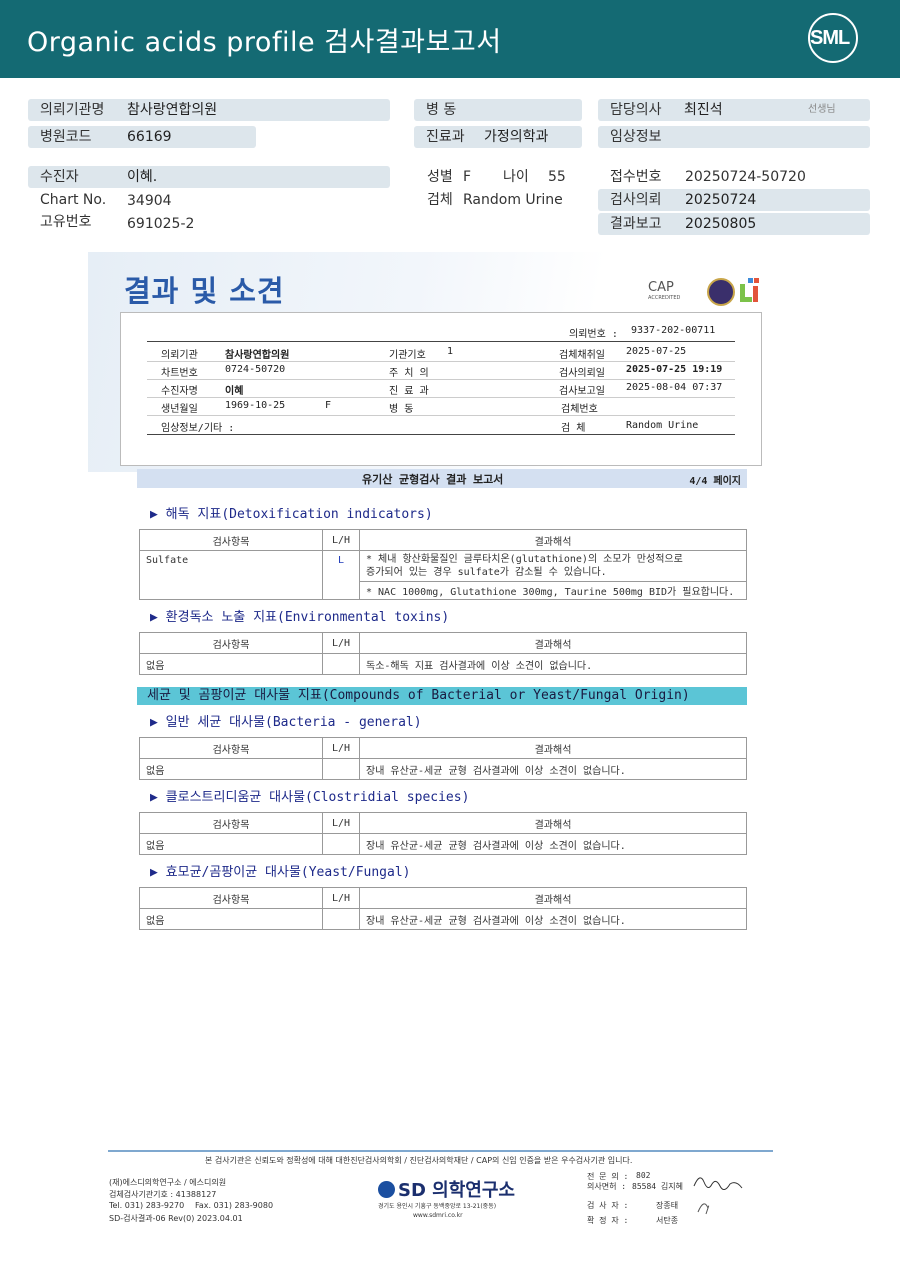 The height and width of the screenshot is (1271, 900). What do you see at coordinates (745, 177) in the screenshot?
I see `receipt-no-value: 20250724-50720` at bounding box center [745, 177].